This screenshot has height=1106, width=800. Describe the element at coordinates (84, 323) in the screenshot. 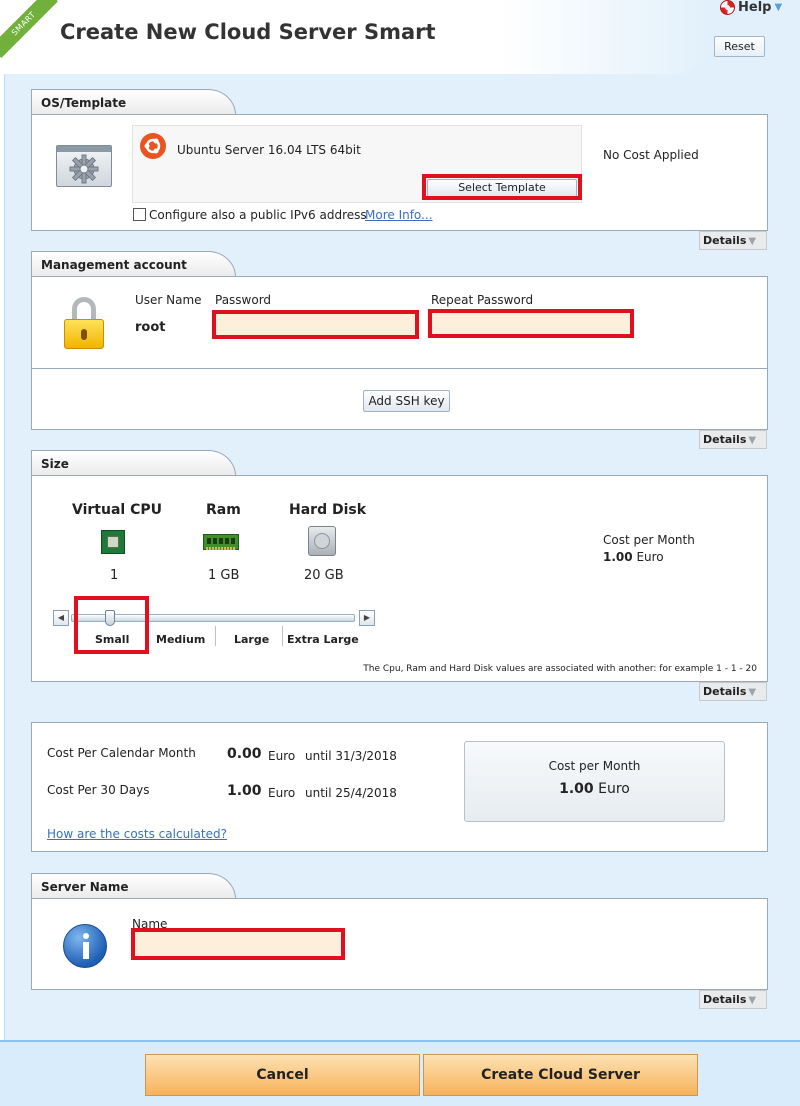

I see `lock-icon` at that location.